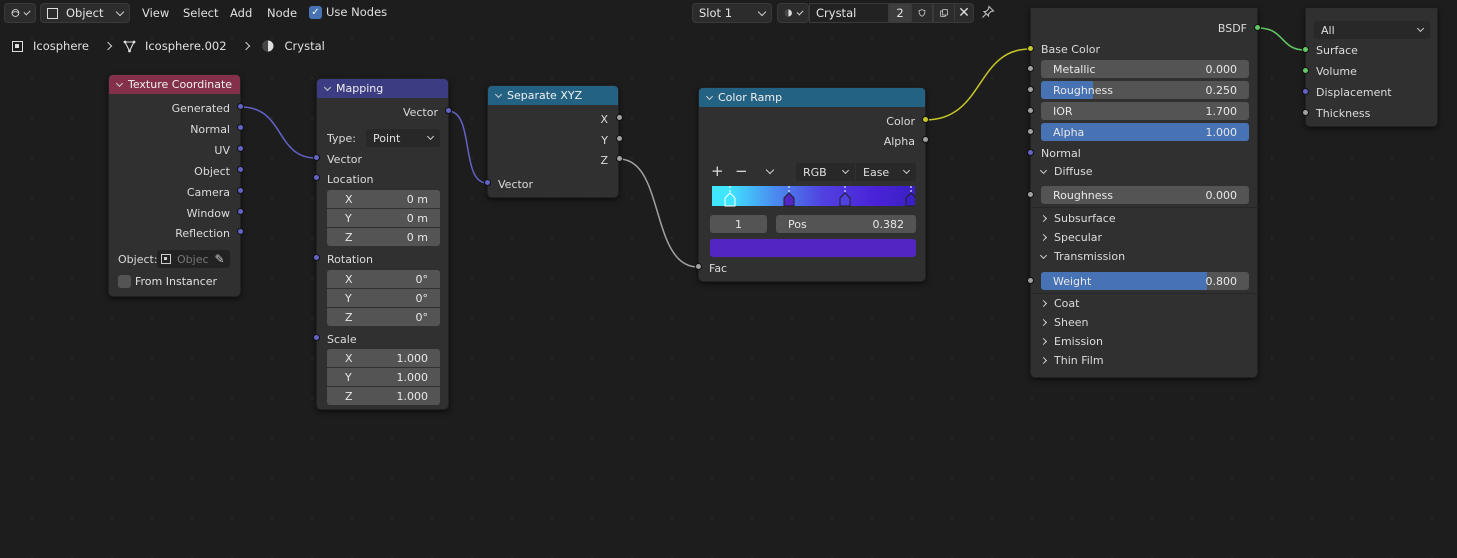 This screenshot has height=558, width=1457. I want to click on material-browse-button, so click(793, 13).